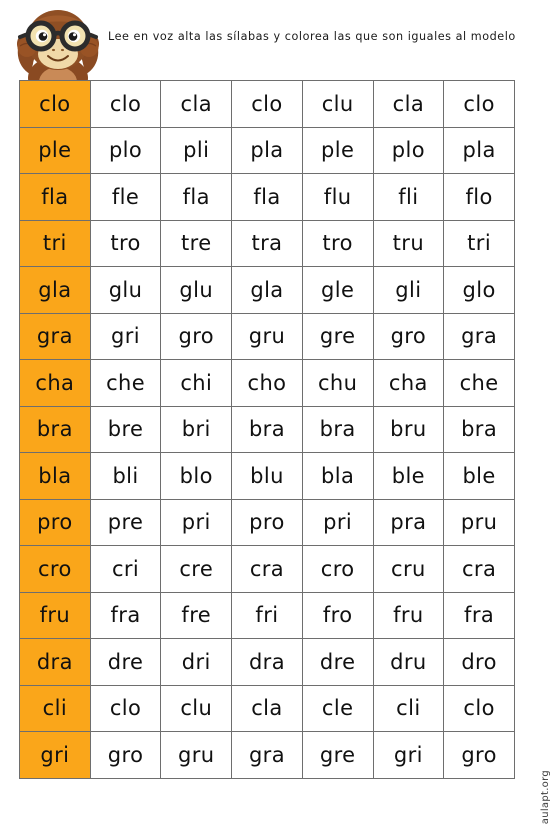 Image resolution: width=553 pixels, height=824 pixels. I want to click on option-cell: flo, so click(479, 197).